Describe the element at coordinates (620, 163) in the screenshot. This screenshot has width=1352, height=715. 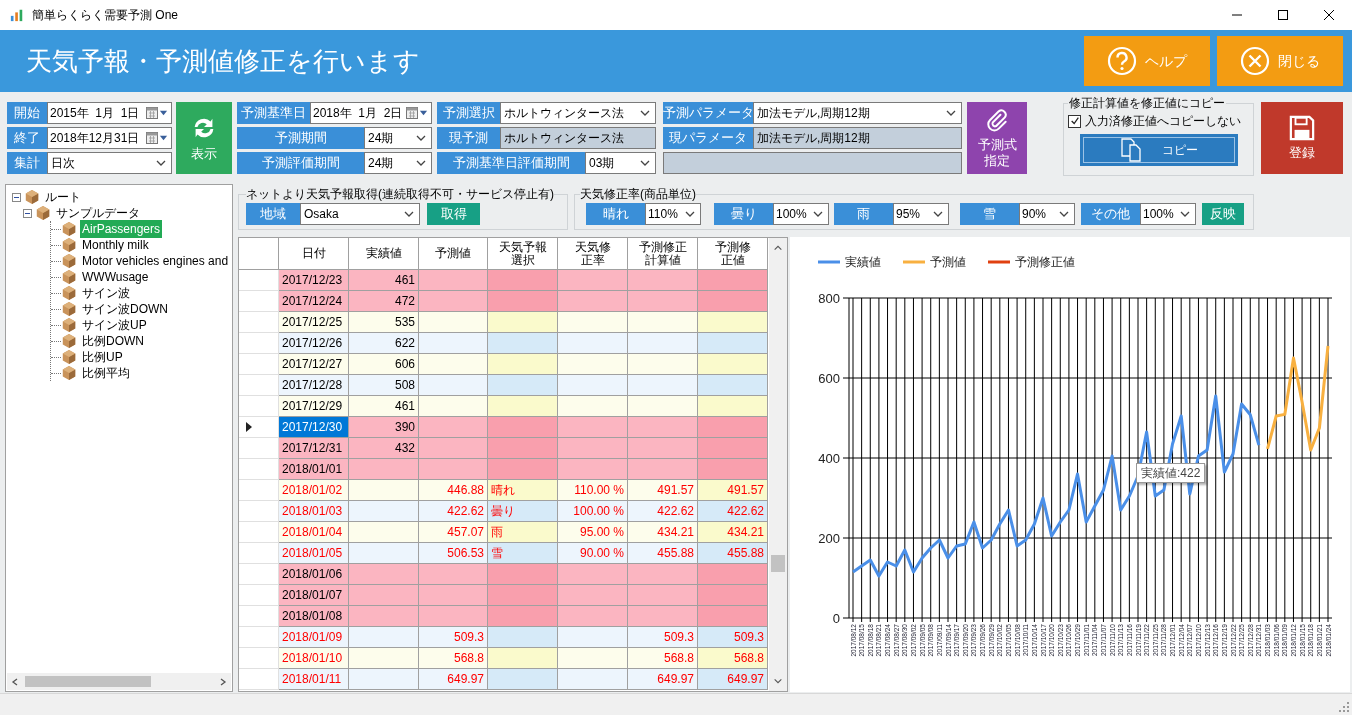
I see `dropdown: 03期` at that location.